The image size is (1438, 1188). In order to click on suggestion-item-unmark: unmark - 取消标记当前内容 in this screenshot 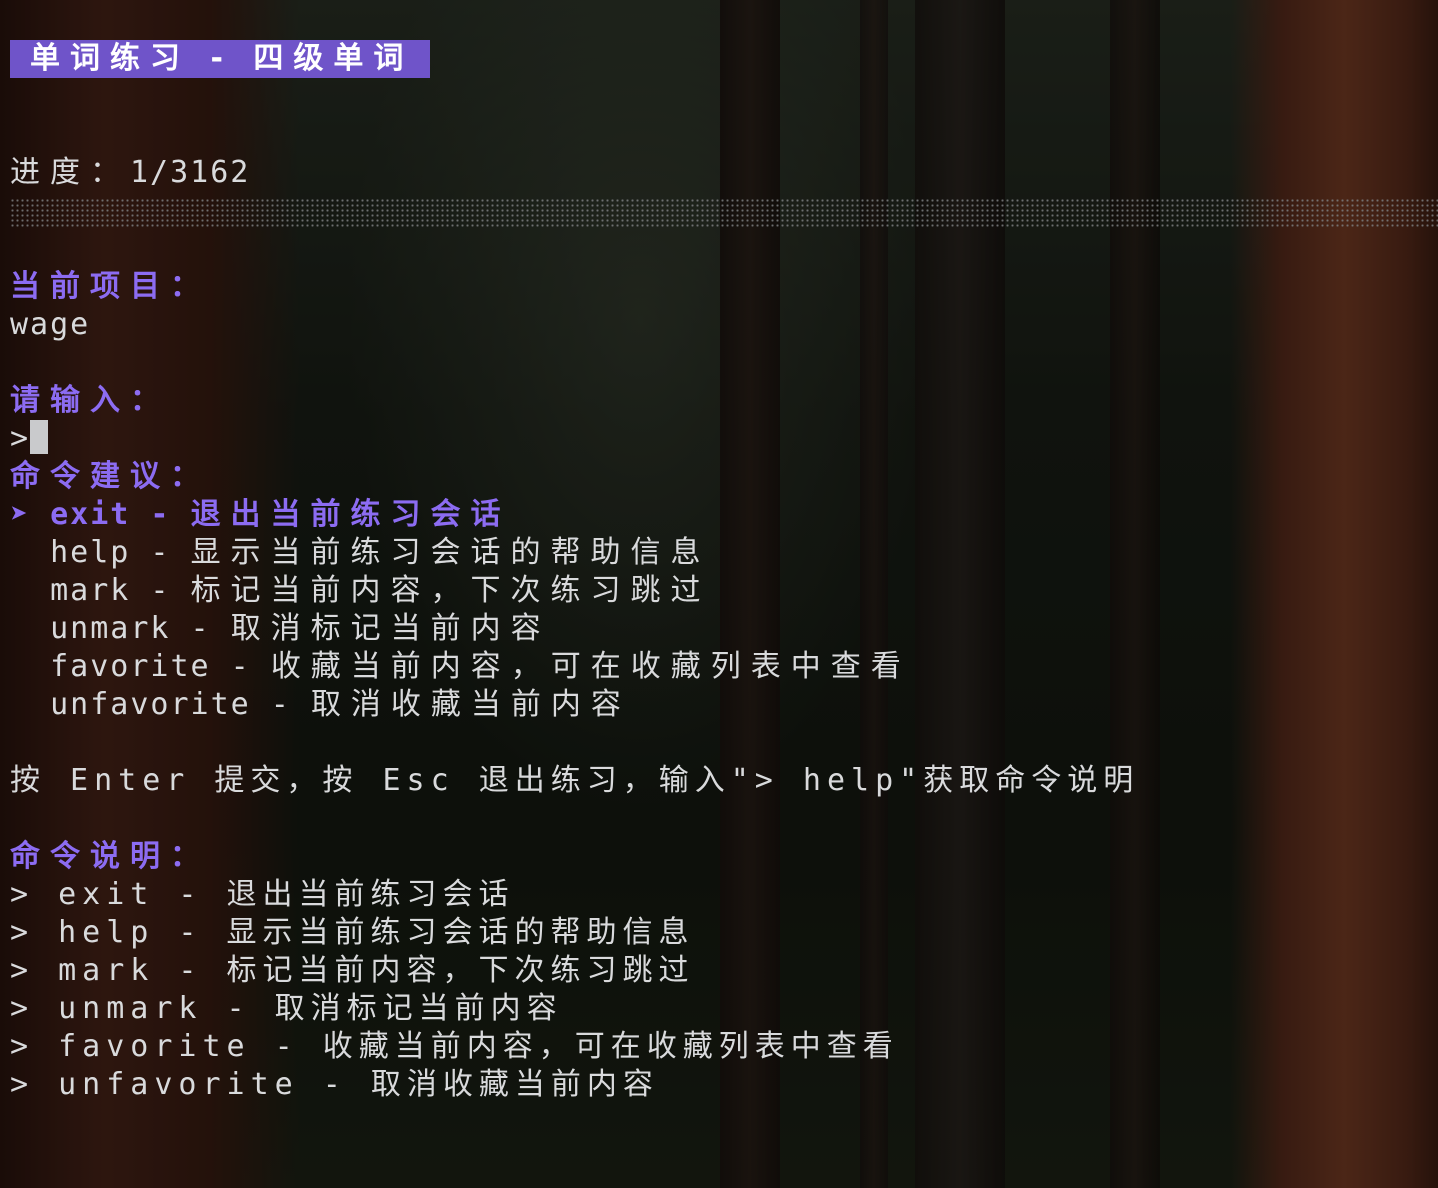, I will do `click(280, 629)`.